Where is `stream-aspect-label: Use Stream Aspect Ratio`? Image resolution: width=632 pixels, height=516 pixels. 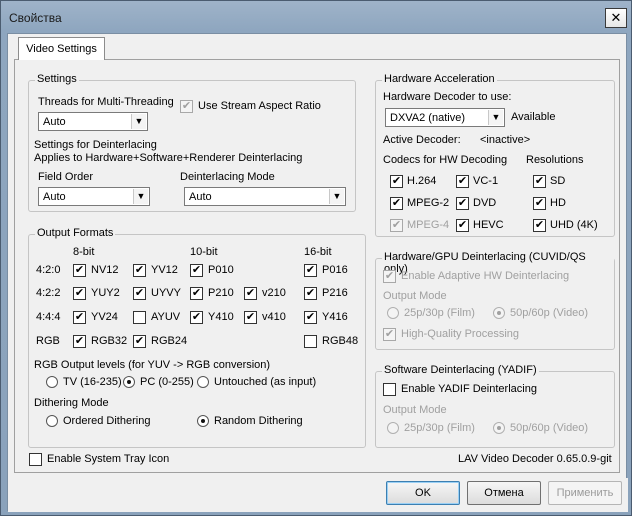
stream-aspect-label: Use Stream Aspect Ratio is located at coordinates (259, 106).